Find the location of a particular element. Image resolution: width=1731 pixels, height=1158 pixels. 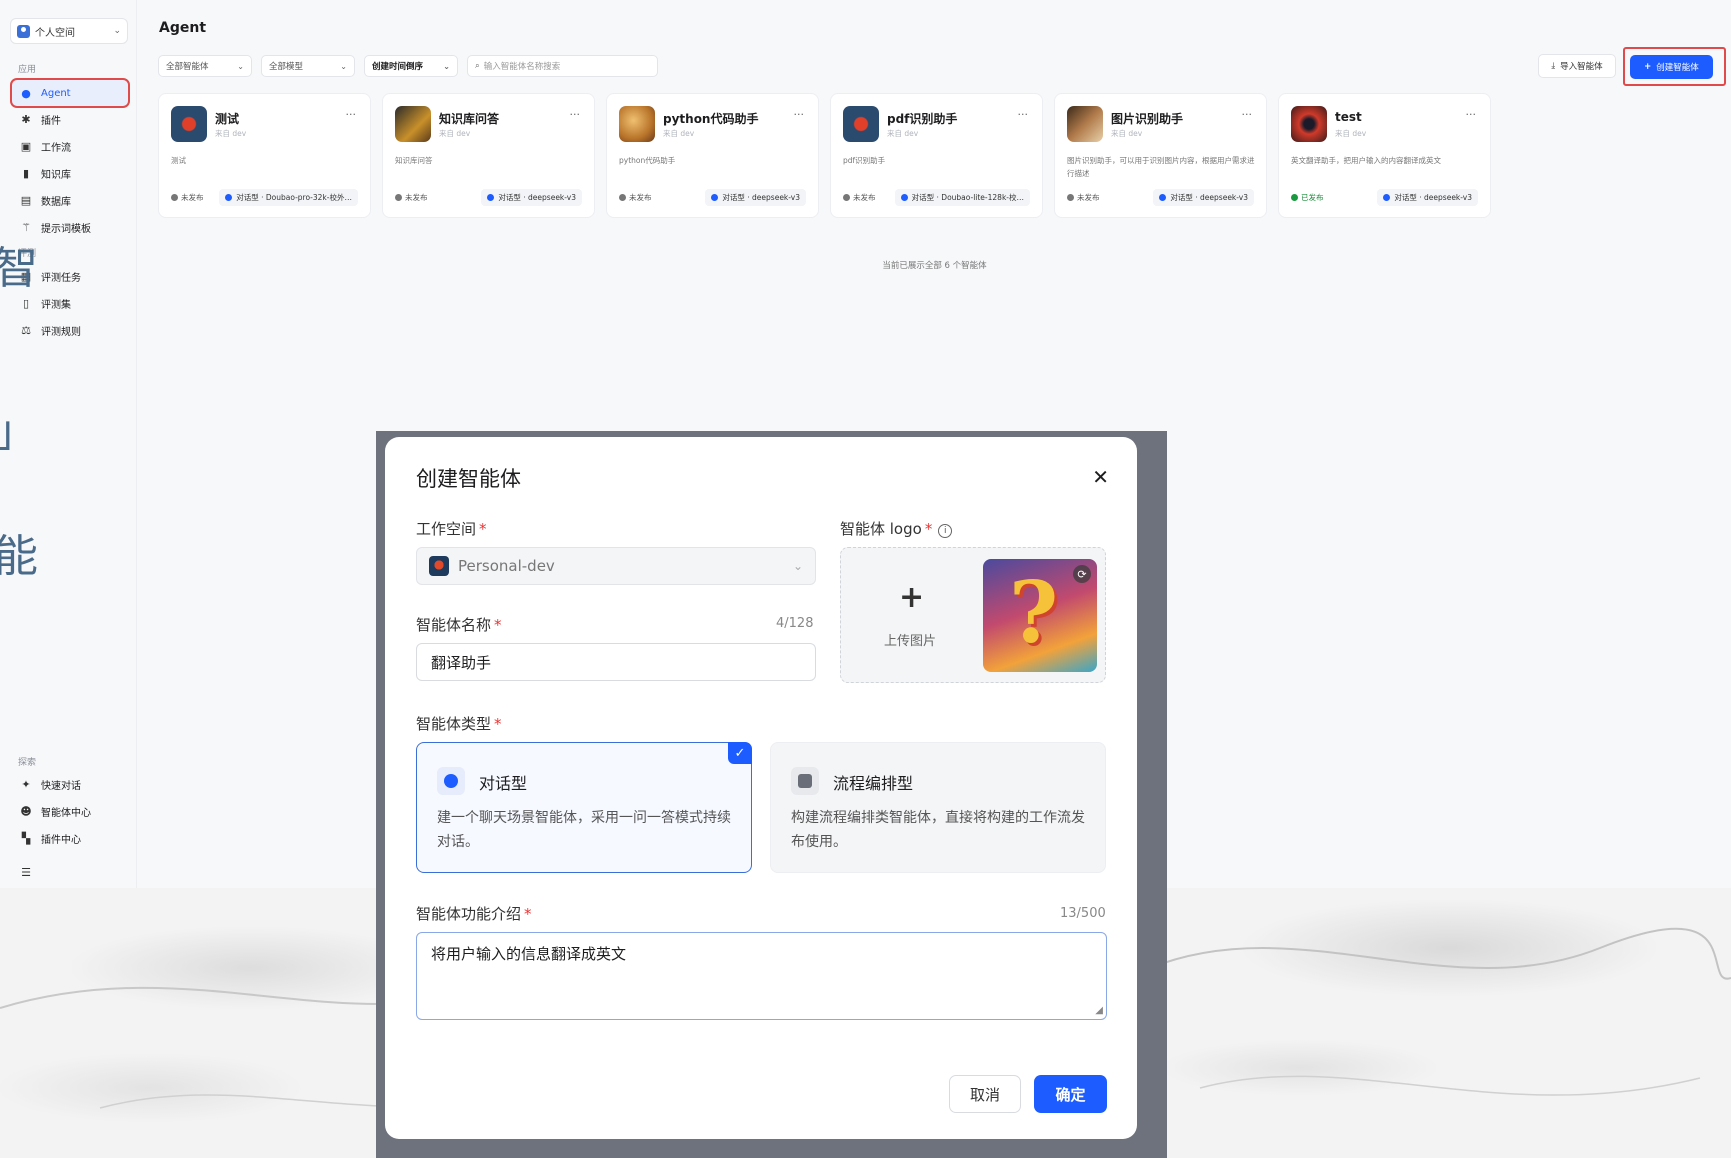

close-icon: ✕ is located at coordinates (1100, 477).